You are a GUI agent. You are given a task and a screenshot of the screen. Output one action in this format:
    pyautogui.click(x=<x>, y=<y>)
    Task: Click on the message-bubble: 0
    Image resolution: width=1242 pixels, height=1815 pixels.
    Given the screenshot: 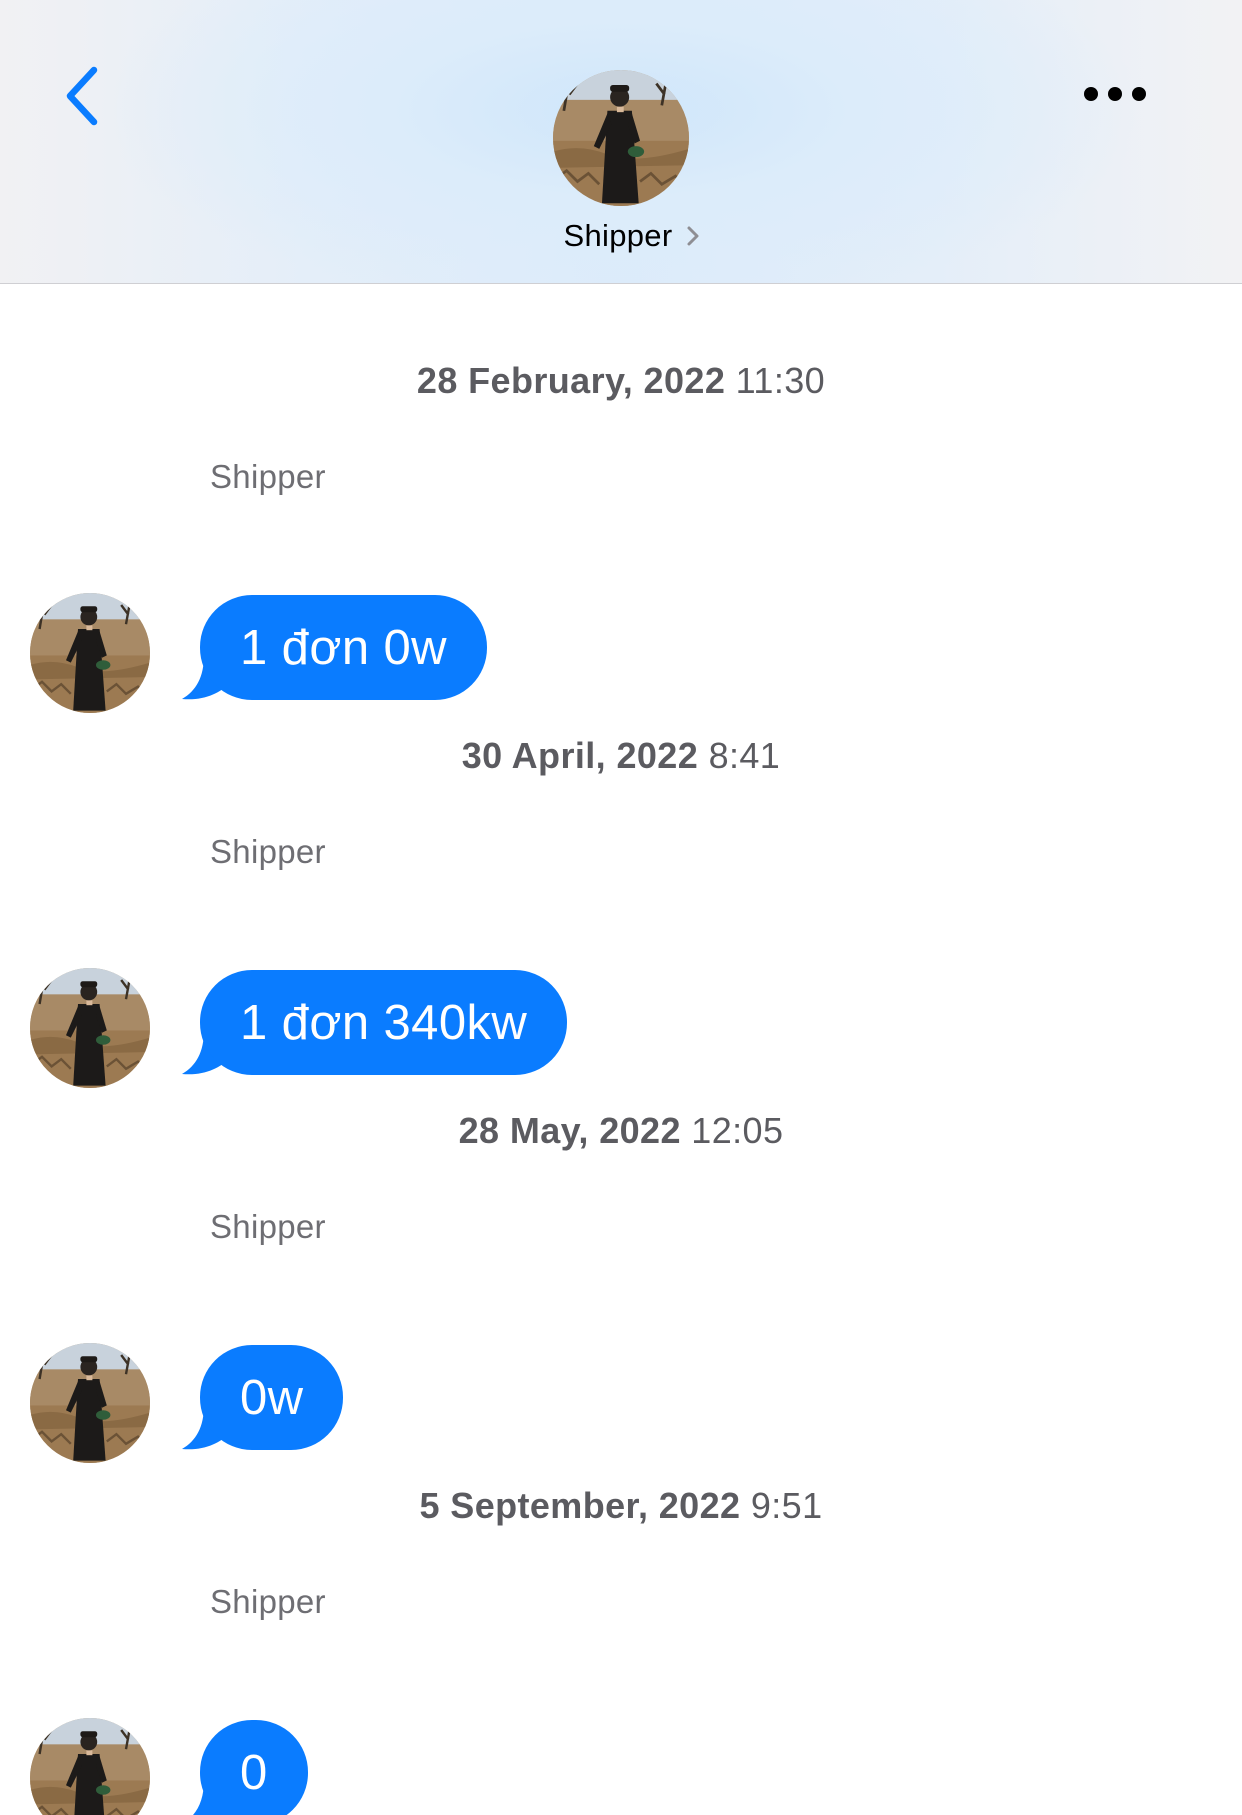 What is the action you would take?
    pyautogui.click(x=254, y=1767)
    